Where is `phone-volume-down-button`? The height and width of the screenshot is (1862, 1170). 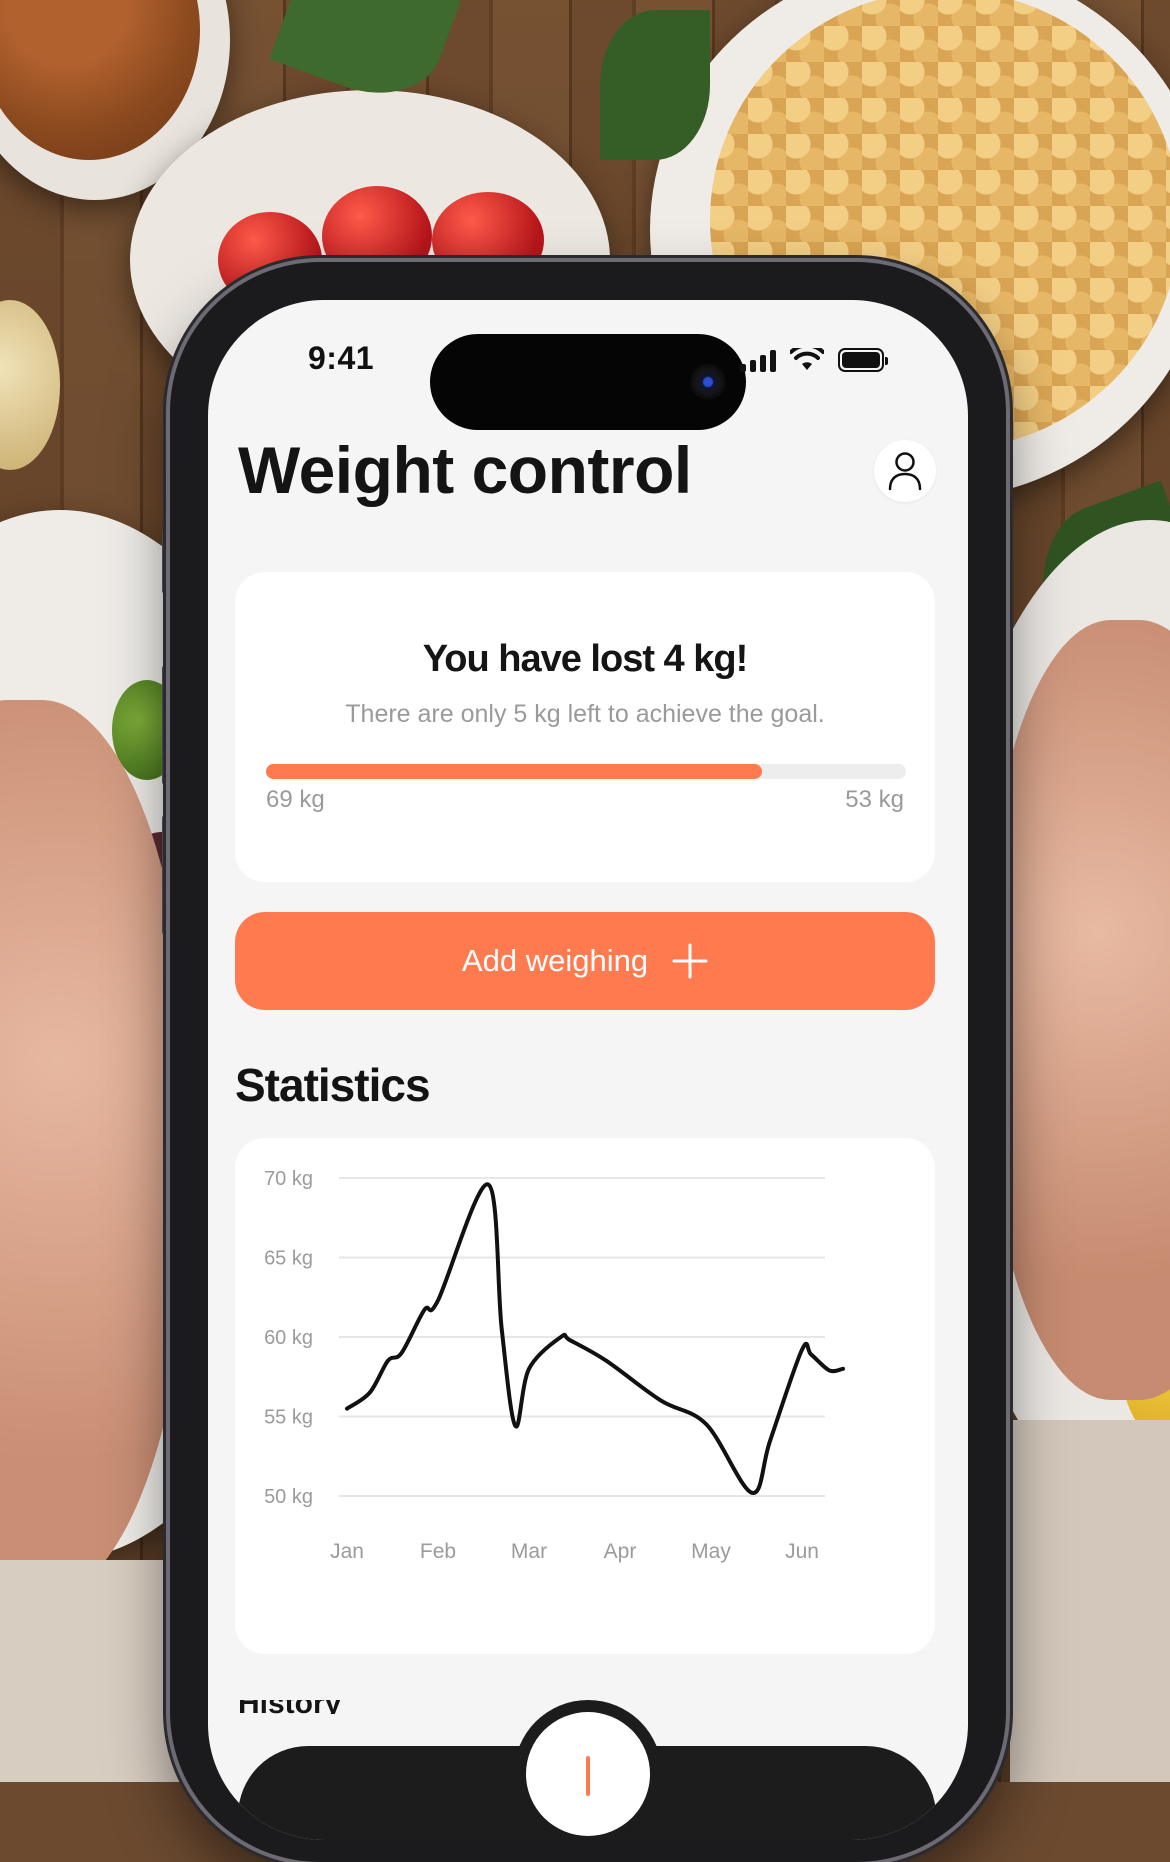
phone-volume-down-button is located at coordinates (165, 875).